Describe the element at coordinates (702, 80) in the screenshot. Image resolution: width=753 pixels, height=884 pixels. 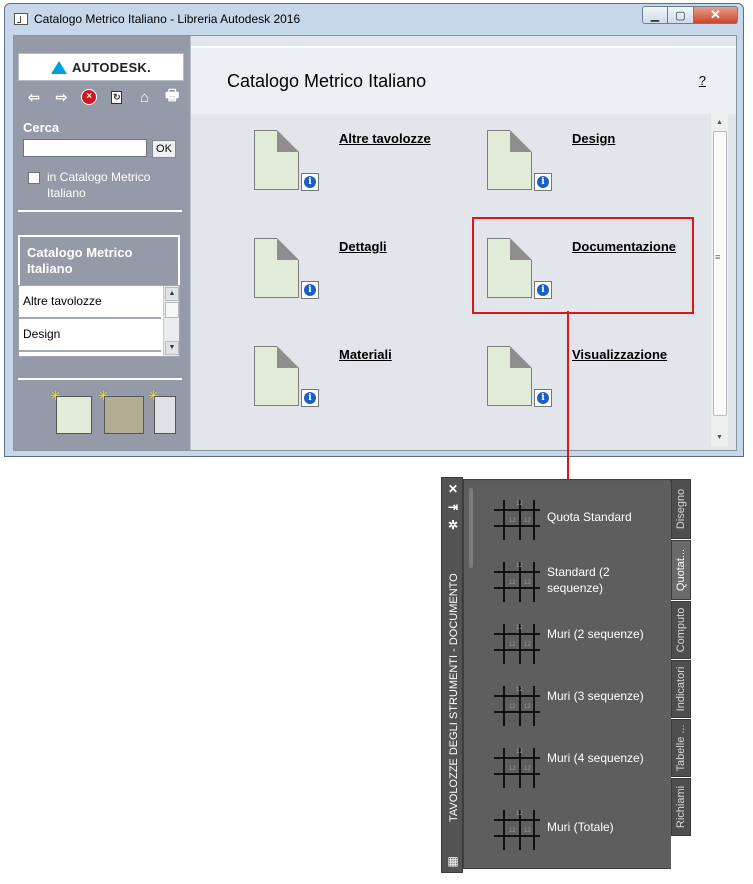
I see `help-link: ?` at that location.